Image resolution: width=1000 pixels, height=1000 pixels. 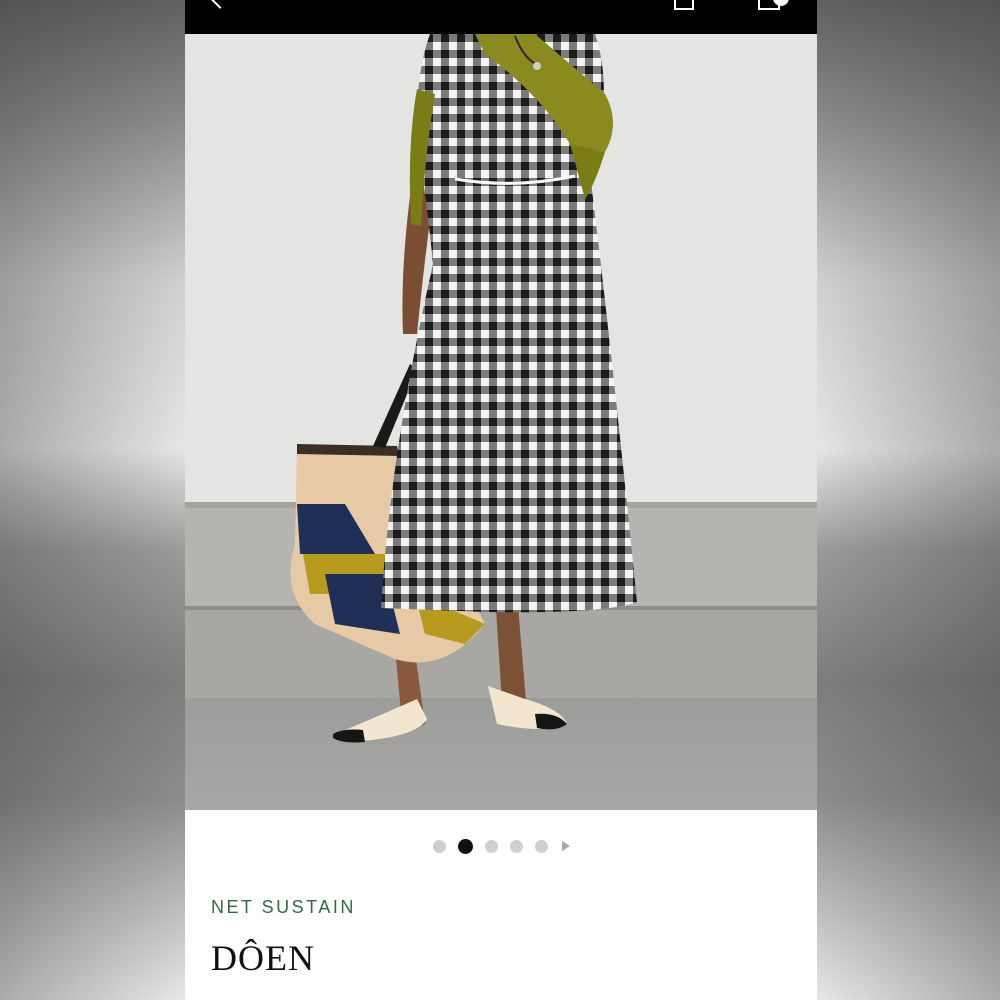 I want to click on top-bar, so click(x=501, y=17).